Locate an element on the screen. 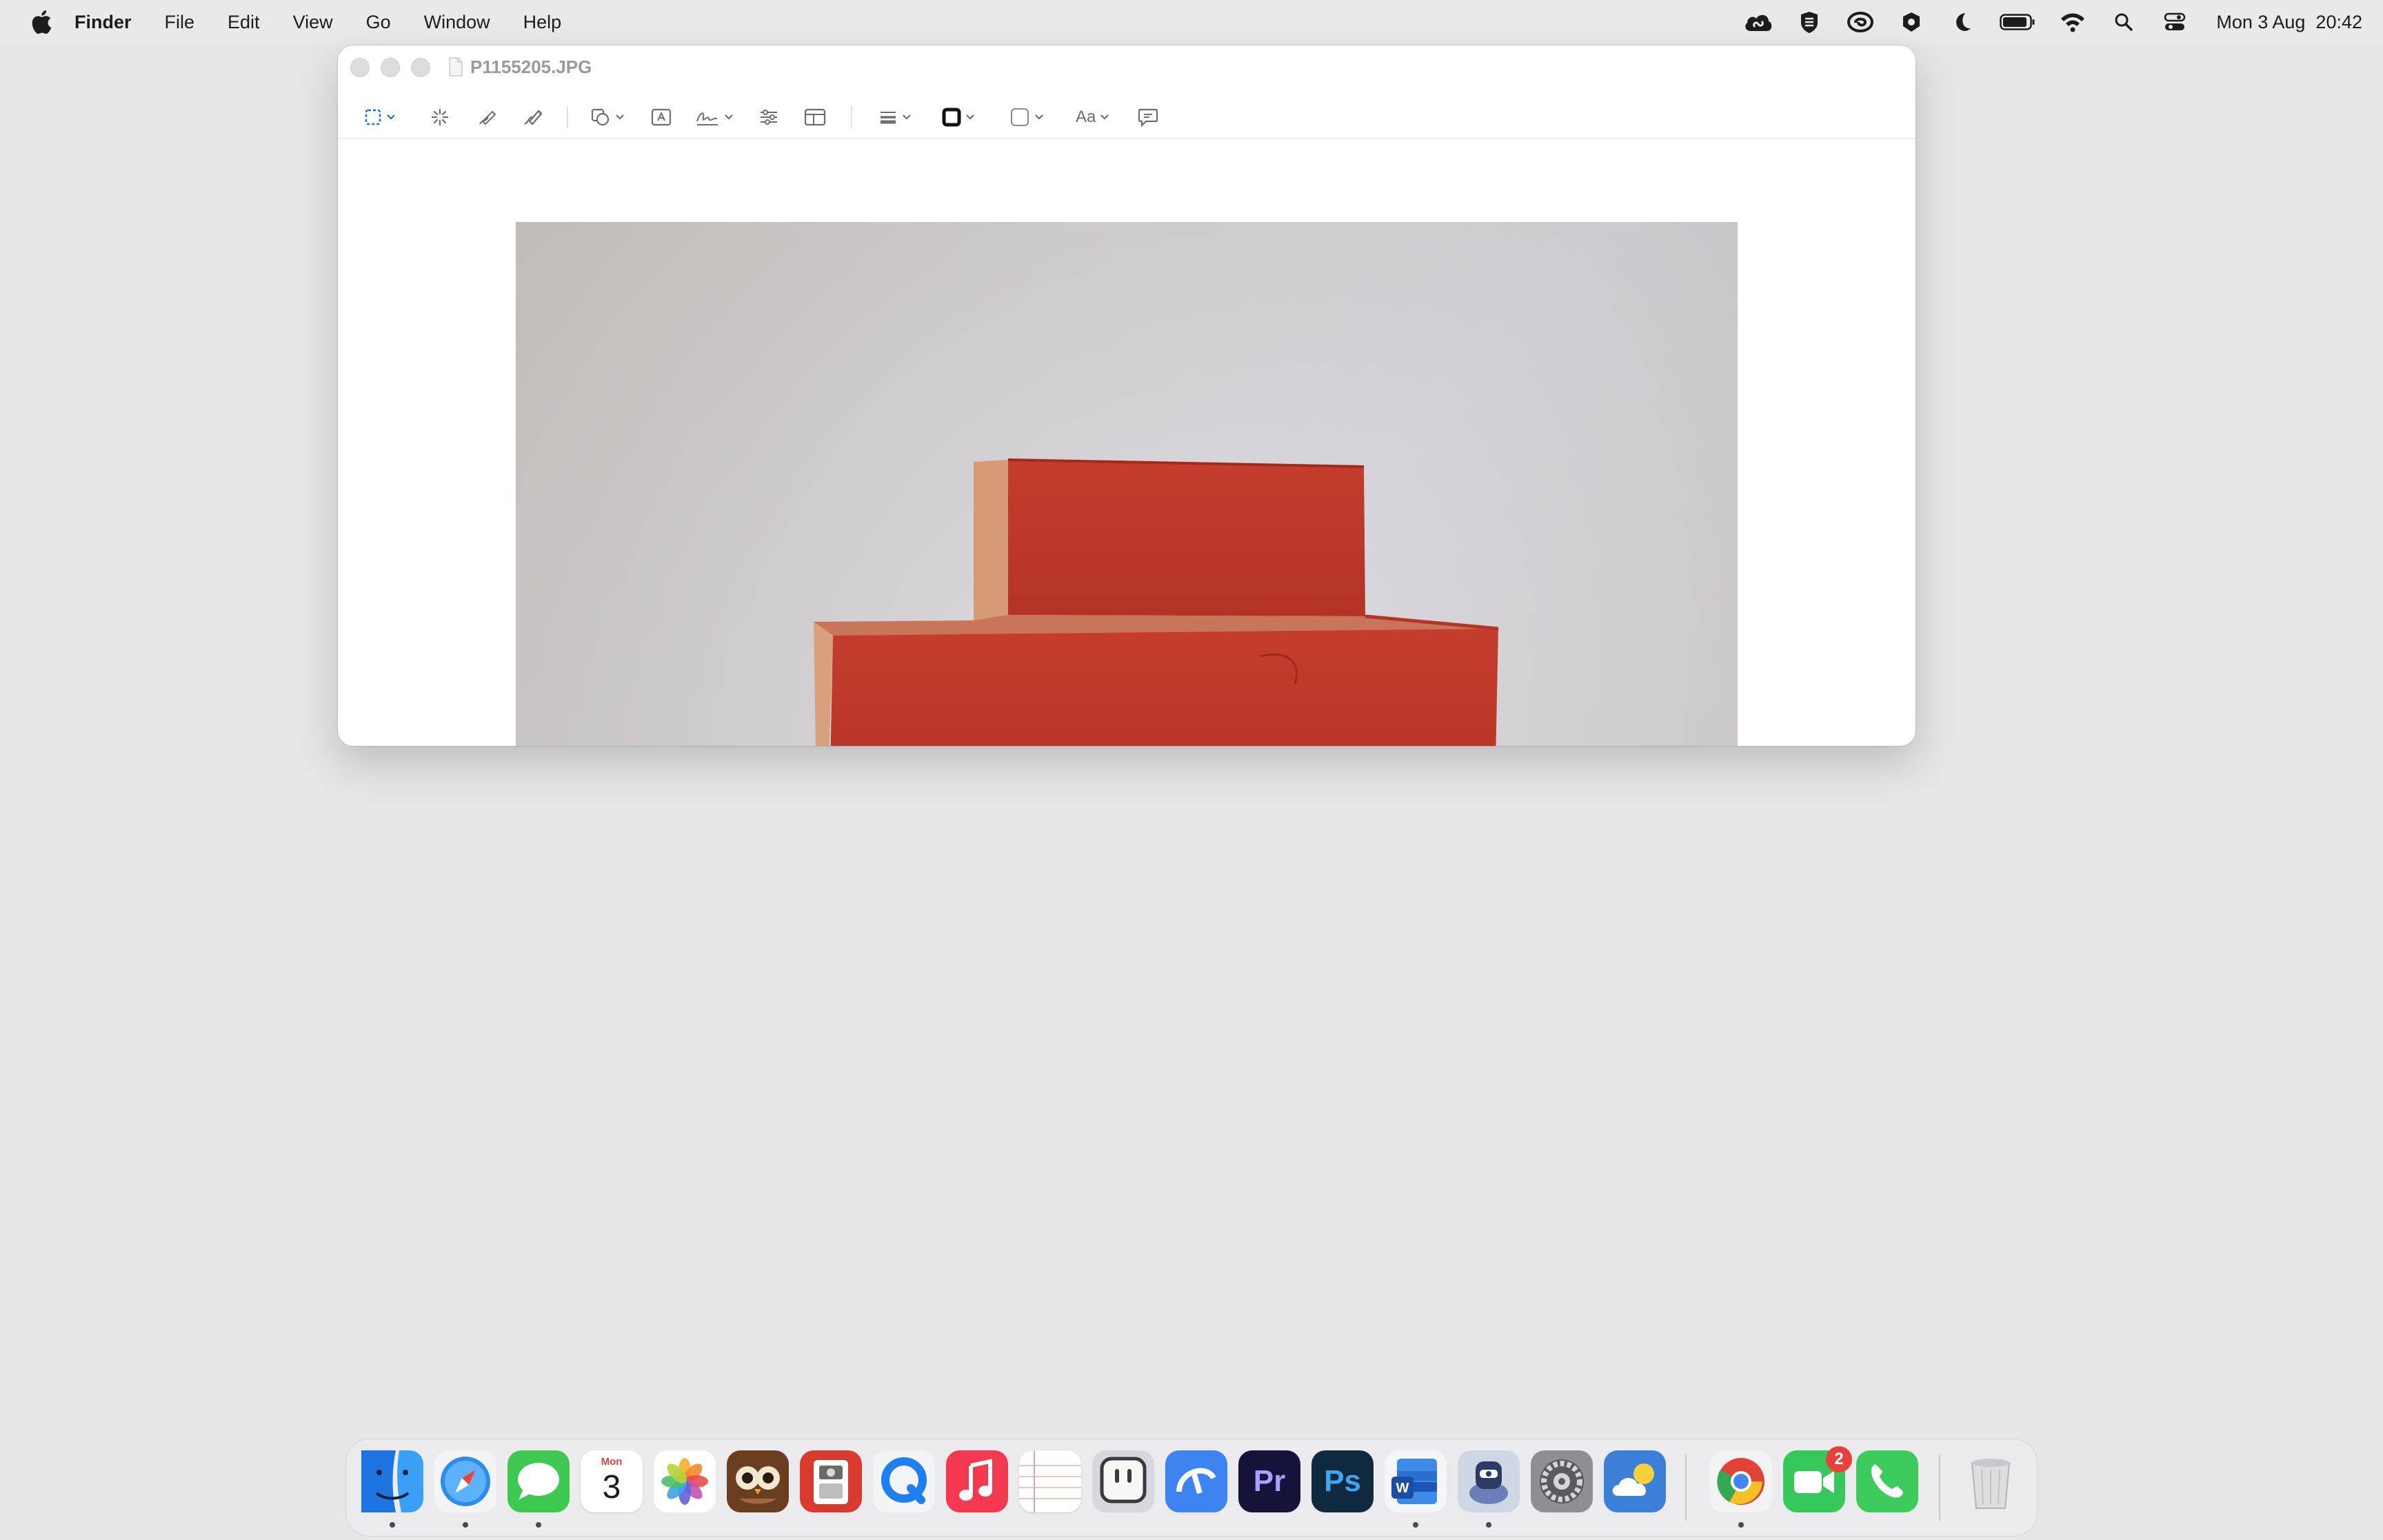  quicktime-icon is located at coordinates (904, 1481).